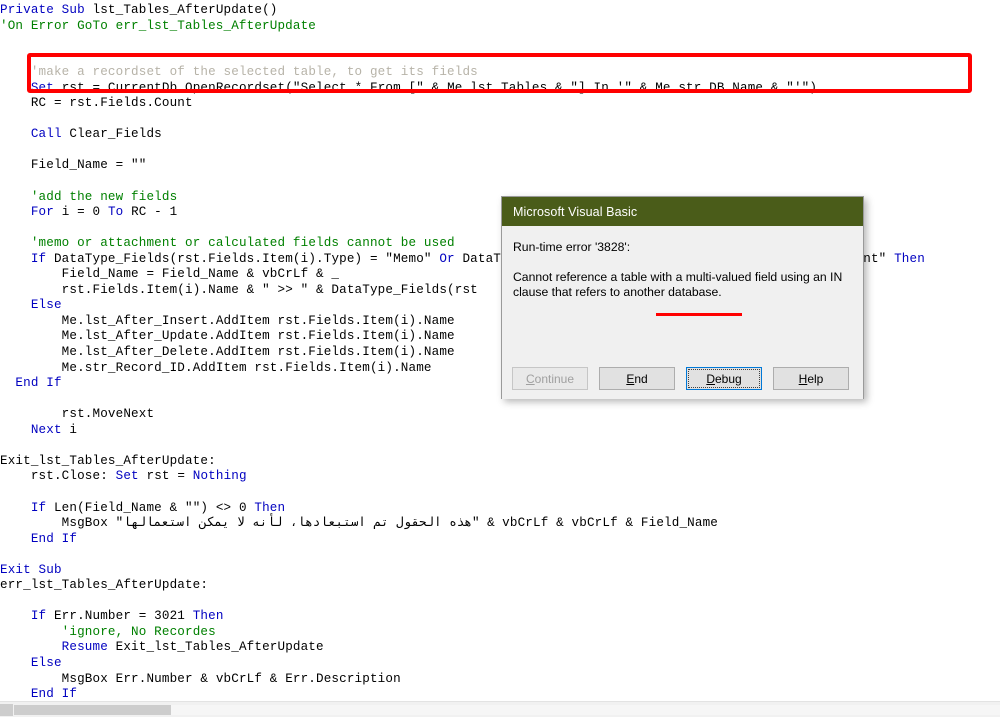 The width and height of the screenshot is (1000, 717). I want to click on help-button-label: Help, so click(811, 378).